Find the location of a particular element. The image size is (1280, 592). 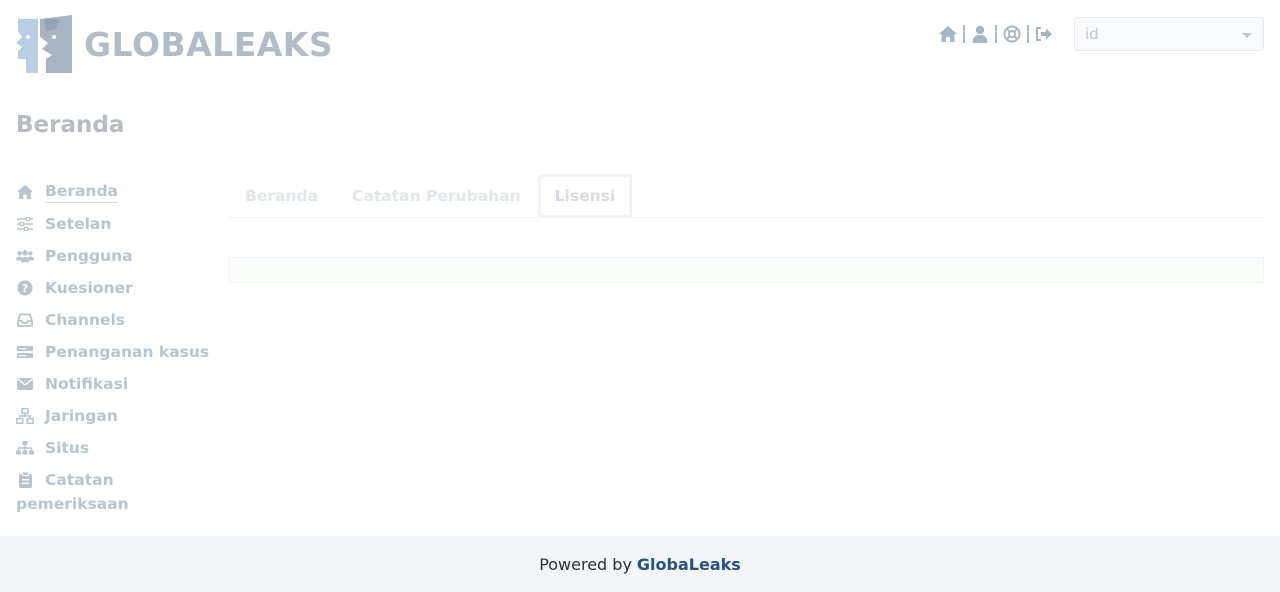

envelope-icon is located at coordinates (25, 384).